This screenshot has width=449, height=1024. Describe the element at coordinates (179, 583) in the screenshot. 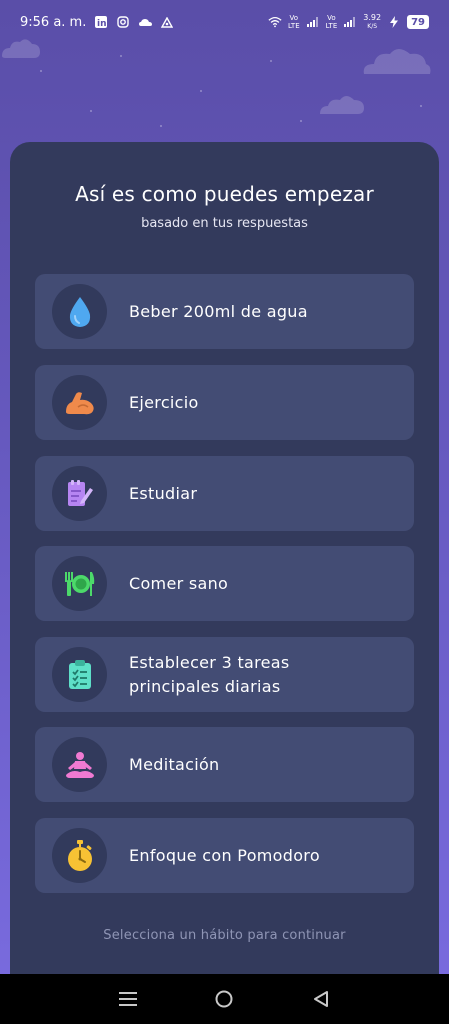

I see `habit-label: Comer sano` at that location.